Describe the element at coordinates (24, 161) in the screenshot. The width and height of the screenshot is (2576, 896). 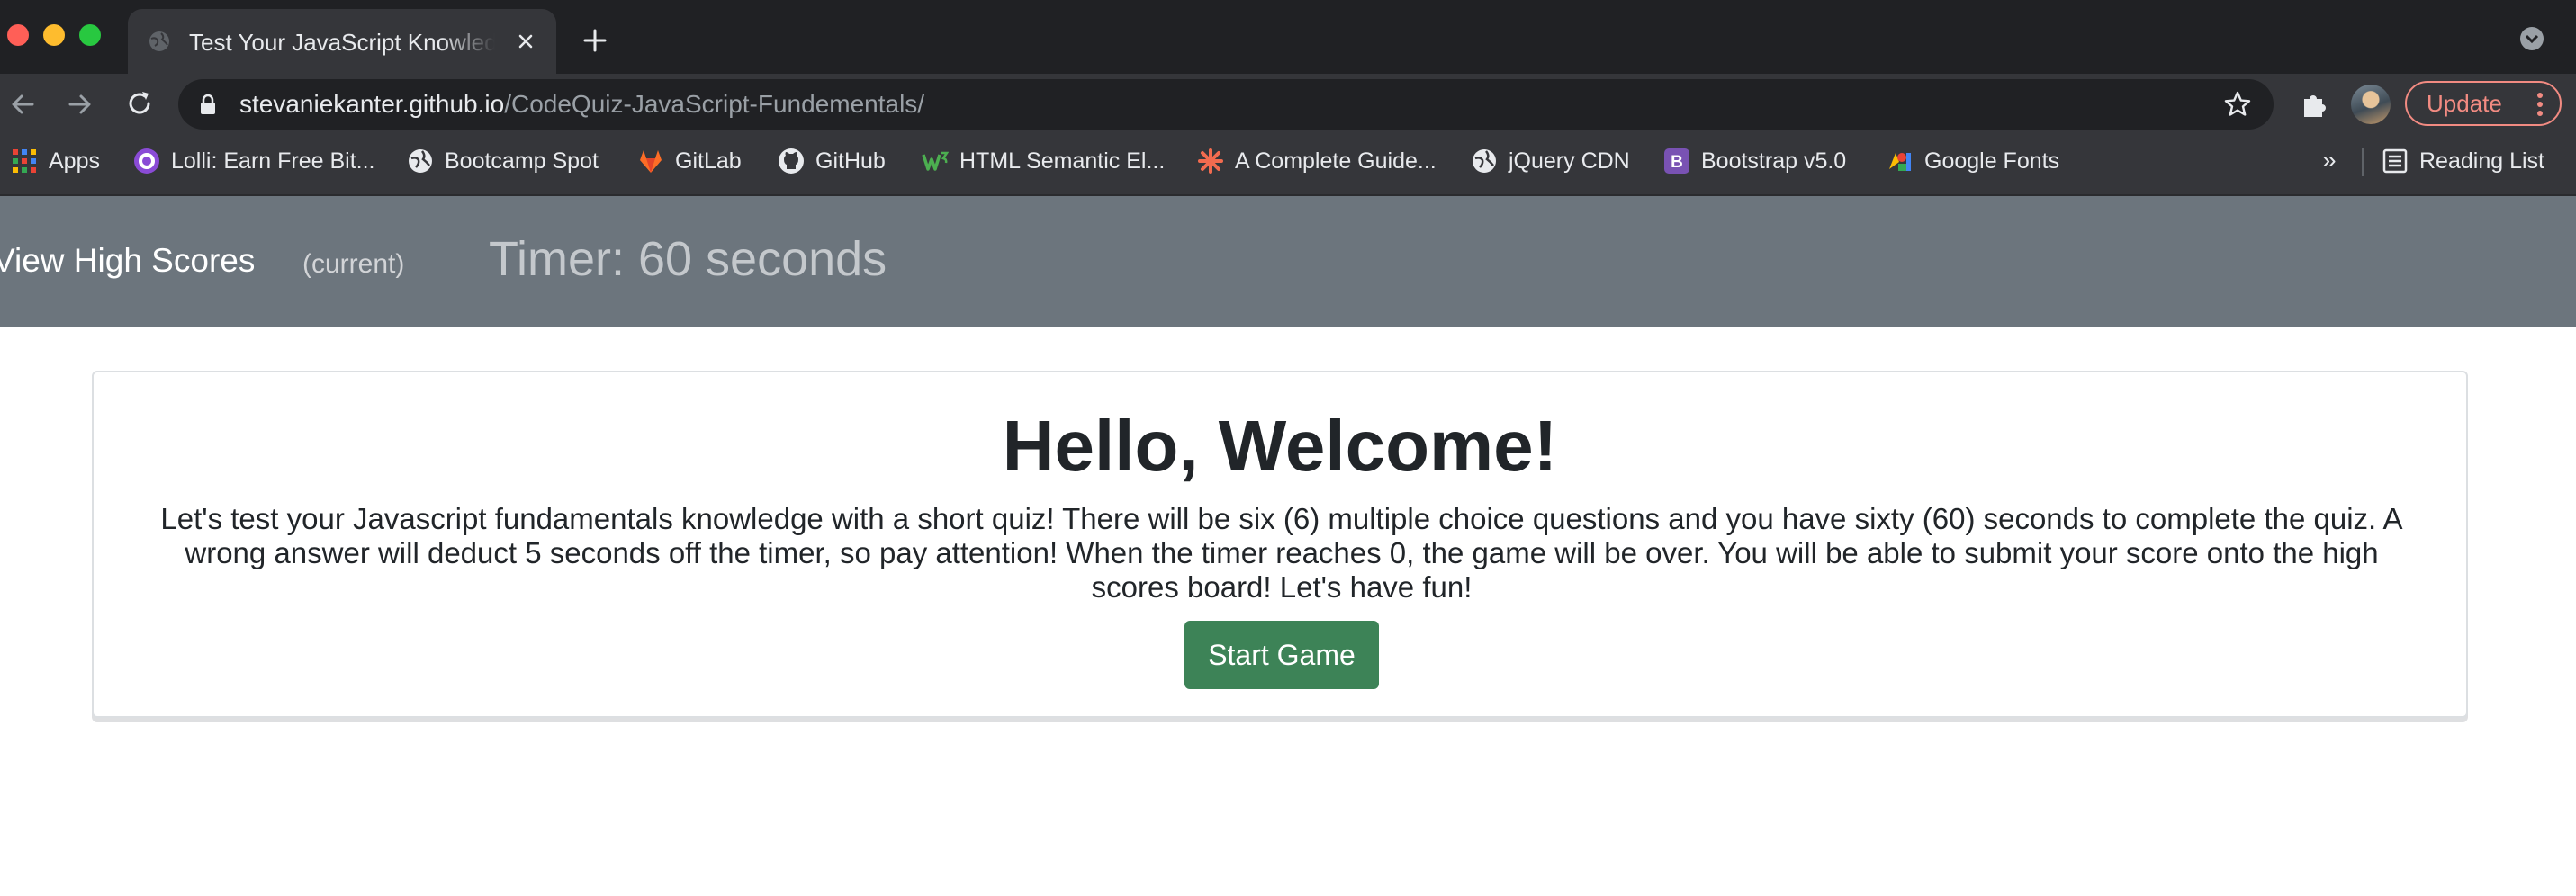
I see `apps-grid-icon` at that location.